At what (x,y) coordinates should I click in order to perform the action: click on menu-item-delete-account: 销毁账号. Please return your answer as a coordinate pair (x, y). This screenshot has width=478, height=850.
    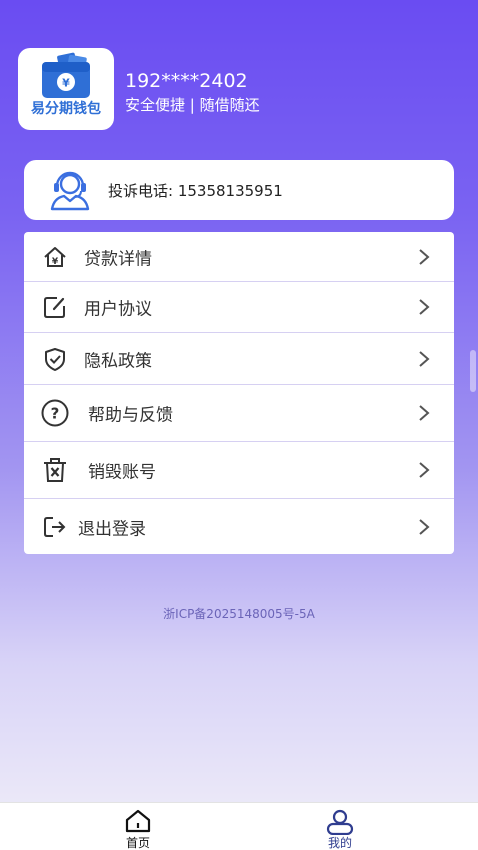
    Looking at the image, I should click on (239, 470).